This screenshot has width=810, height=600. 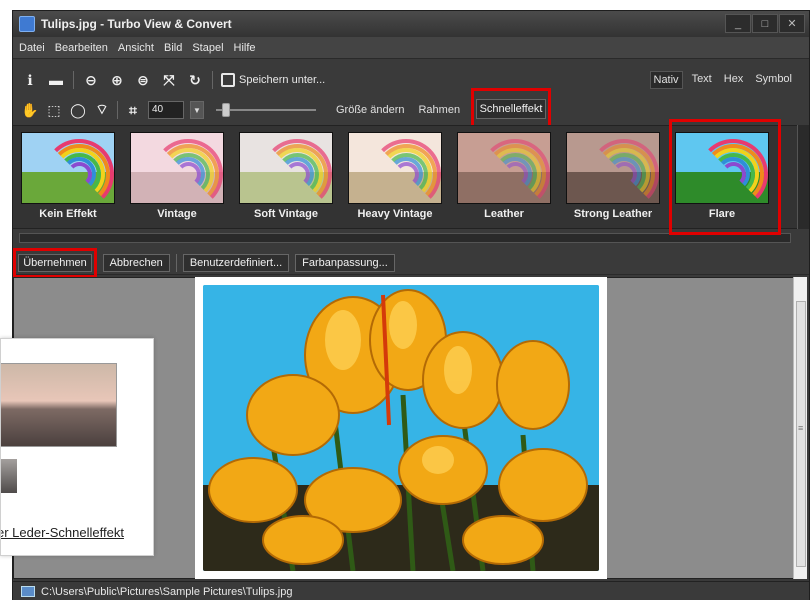 What do you see at coordinates (439, 110) in the screenshot?
I see `frame-button: Rahmen` at bounding box center [439, 110].